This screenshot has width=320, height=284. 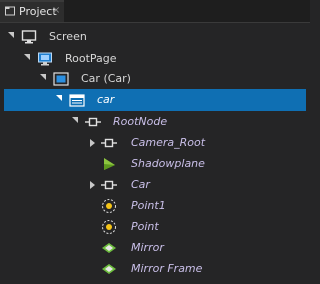 I want to click on page-icon, so click(x=45, y=59).